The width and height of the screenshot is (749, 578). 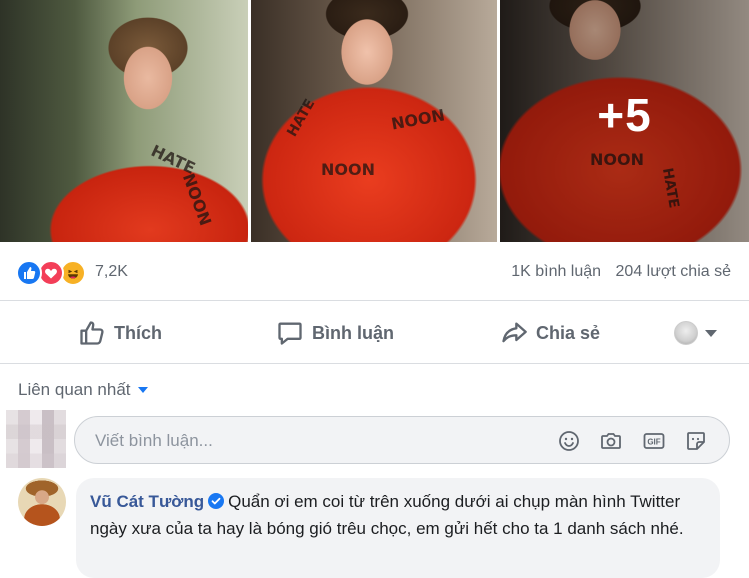 I want to click on reaction-count: 7,2K, so click(x=111, y=272).